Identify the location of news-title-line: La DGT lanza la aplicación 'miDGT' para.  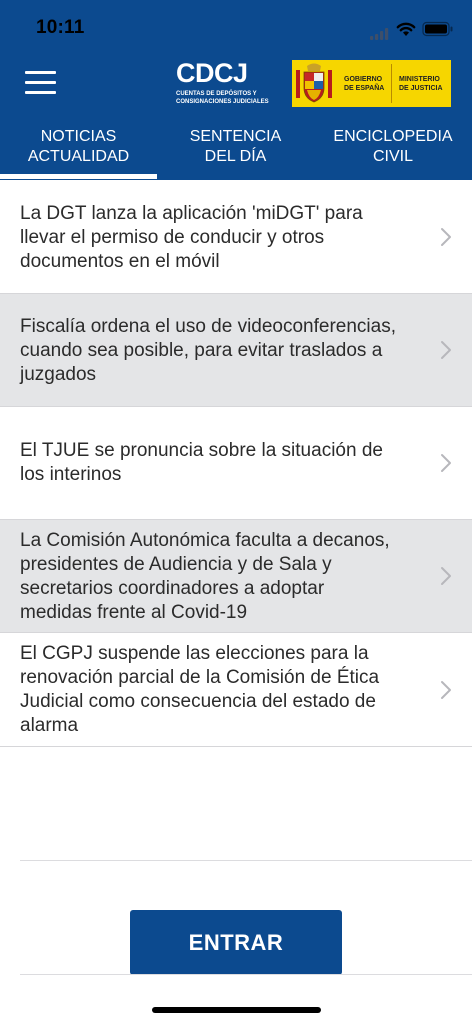
(191, 213).